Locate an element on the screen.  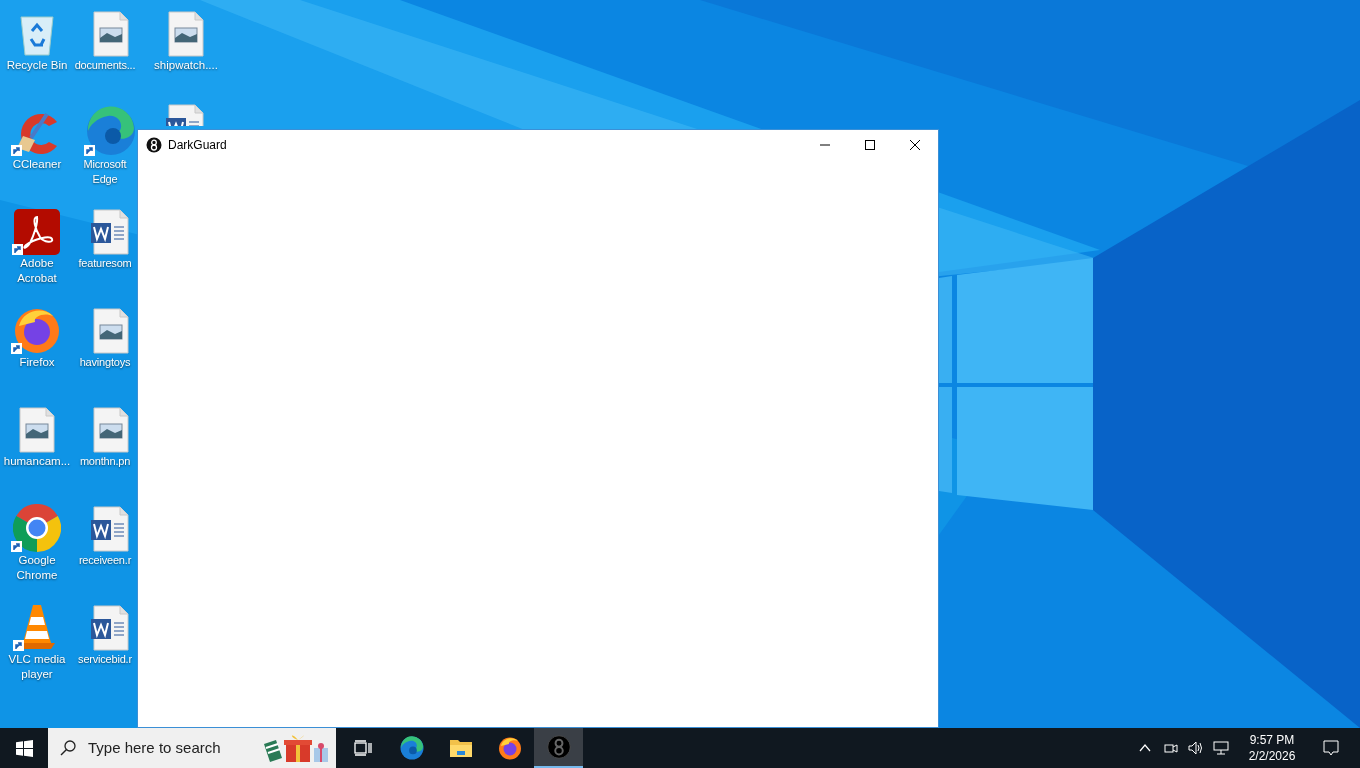
icon-label: Adobe Acrobat is located at coordinates (37, 271).